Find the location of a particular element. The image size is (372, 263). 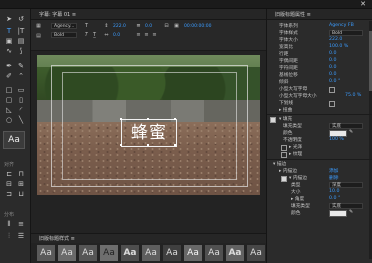

style-preview-swatch: Aa is located at coordinates (14, 140).